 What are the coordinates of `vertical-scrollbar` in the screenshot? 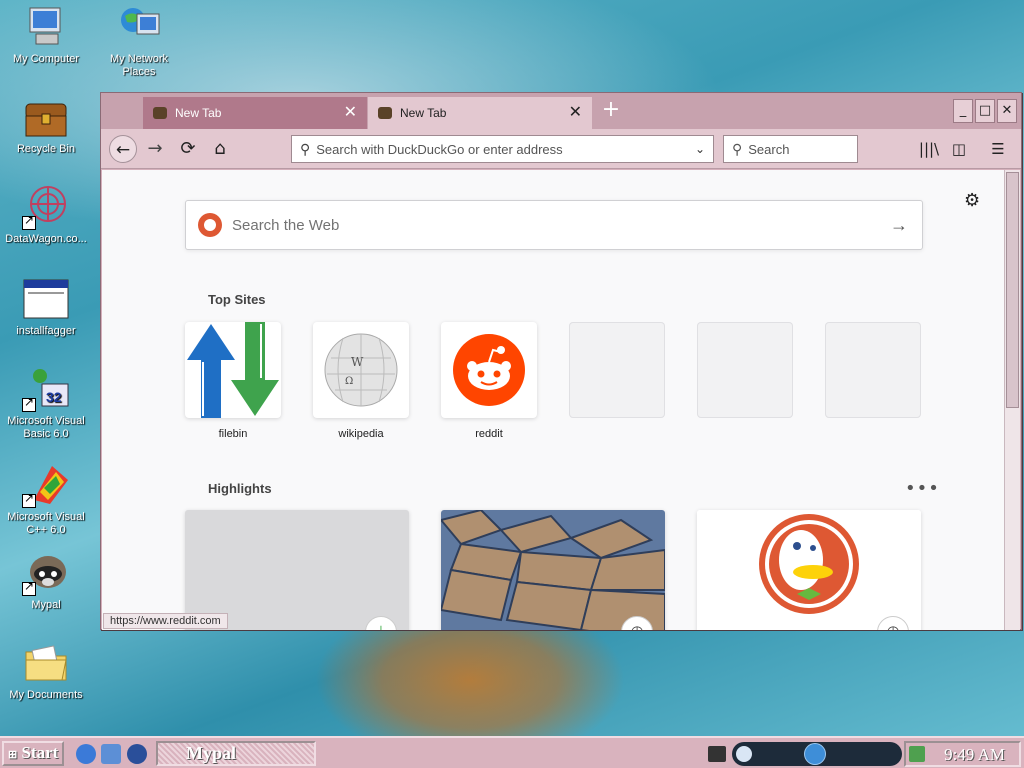 It's located at (1012, 400).